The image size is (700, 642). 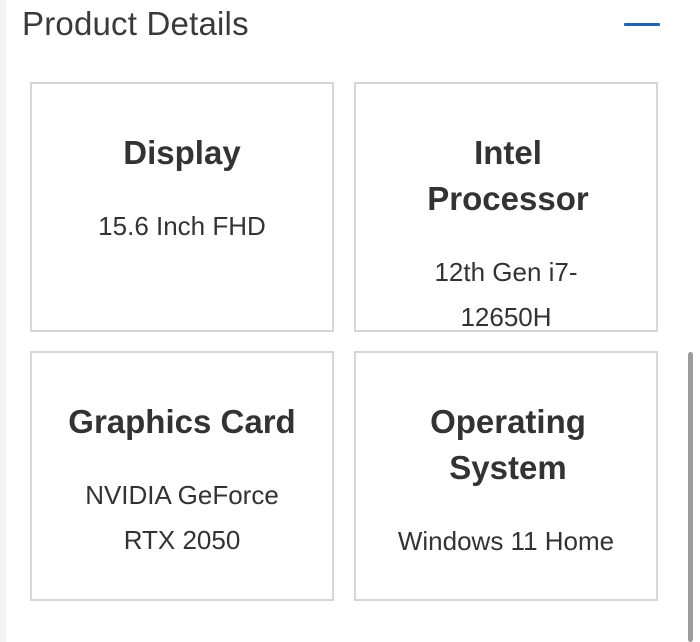 What do you see at coordinates (508, 175) in the screenshot?
I see `spec-title: Intel Processor` at bounding box center [508, 175].